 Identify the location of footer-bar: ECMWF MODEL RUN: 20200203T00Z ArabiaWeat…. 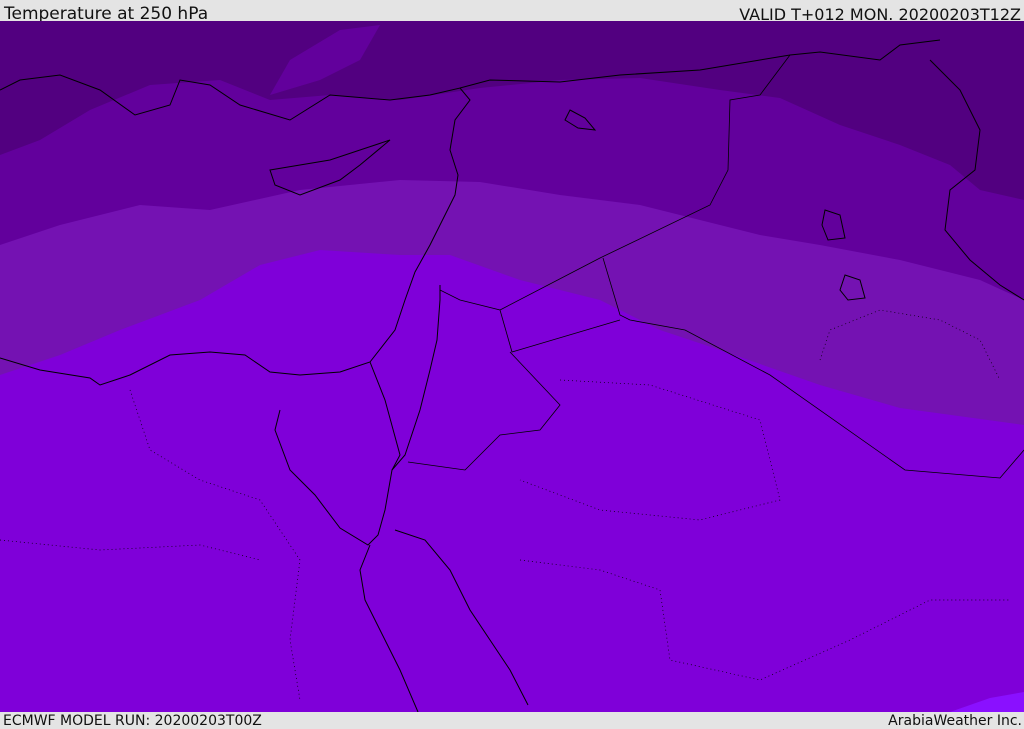
(512, 720).